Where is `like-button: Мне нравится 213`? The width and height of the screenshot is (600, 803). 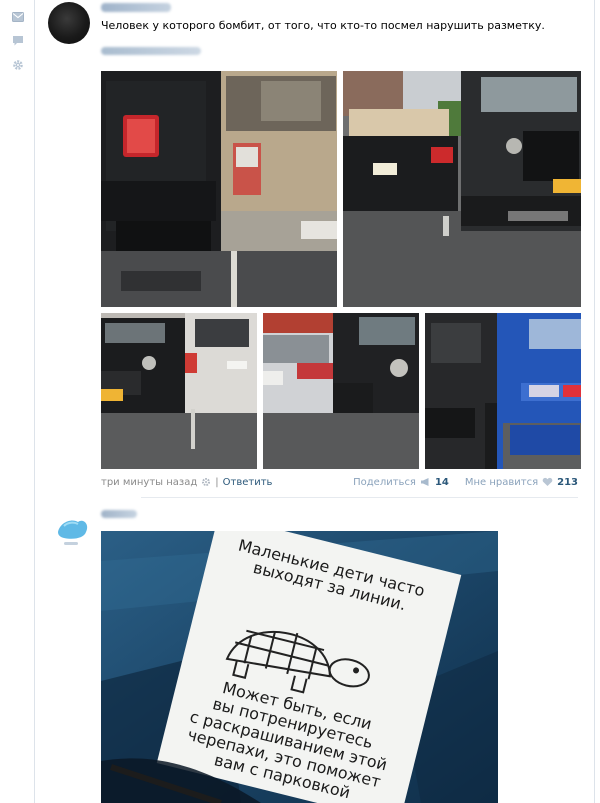 like-button: Мне нравится 213 is located at coordinates (521, 482).